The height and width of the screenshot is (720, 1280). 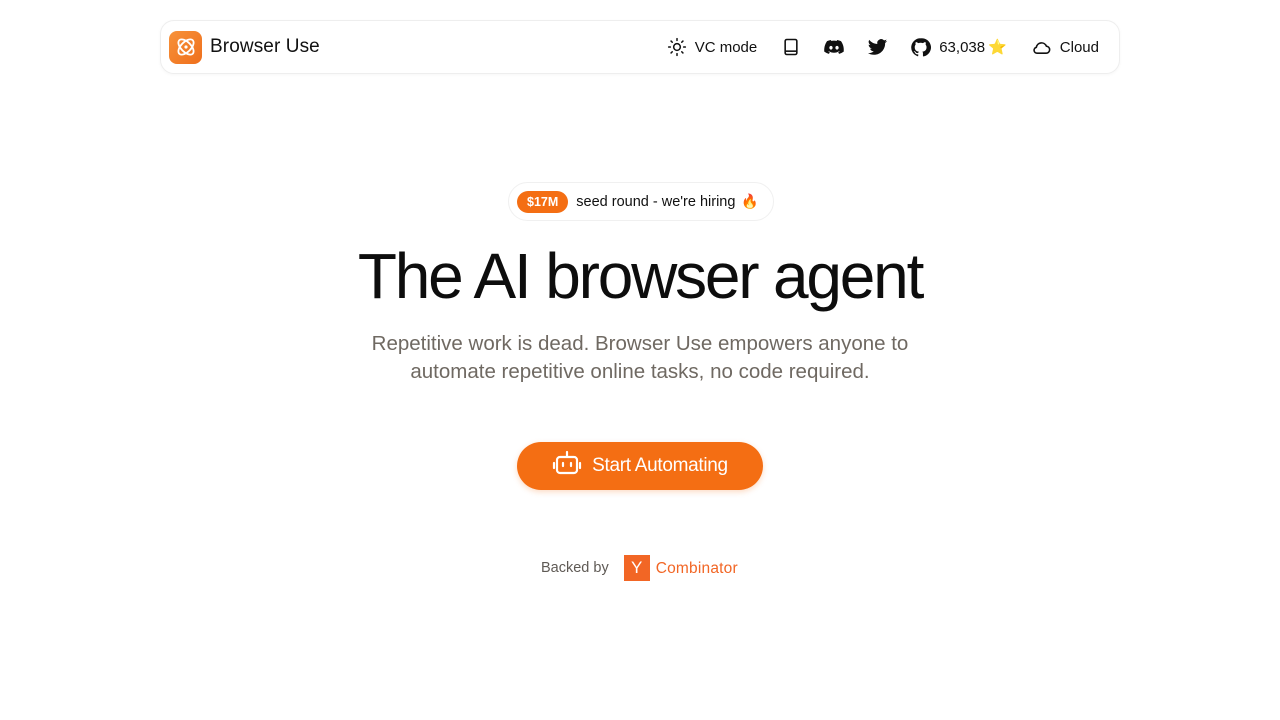 What do you see at coordinates (696, 568) in the screenshot?
I see `yc-wordmark: Combinator` at bounding box center [696, 568].